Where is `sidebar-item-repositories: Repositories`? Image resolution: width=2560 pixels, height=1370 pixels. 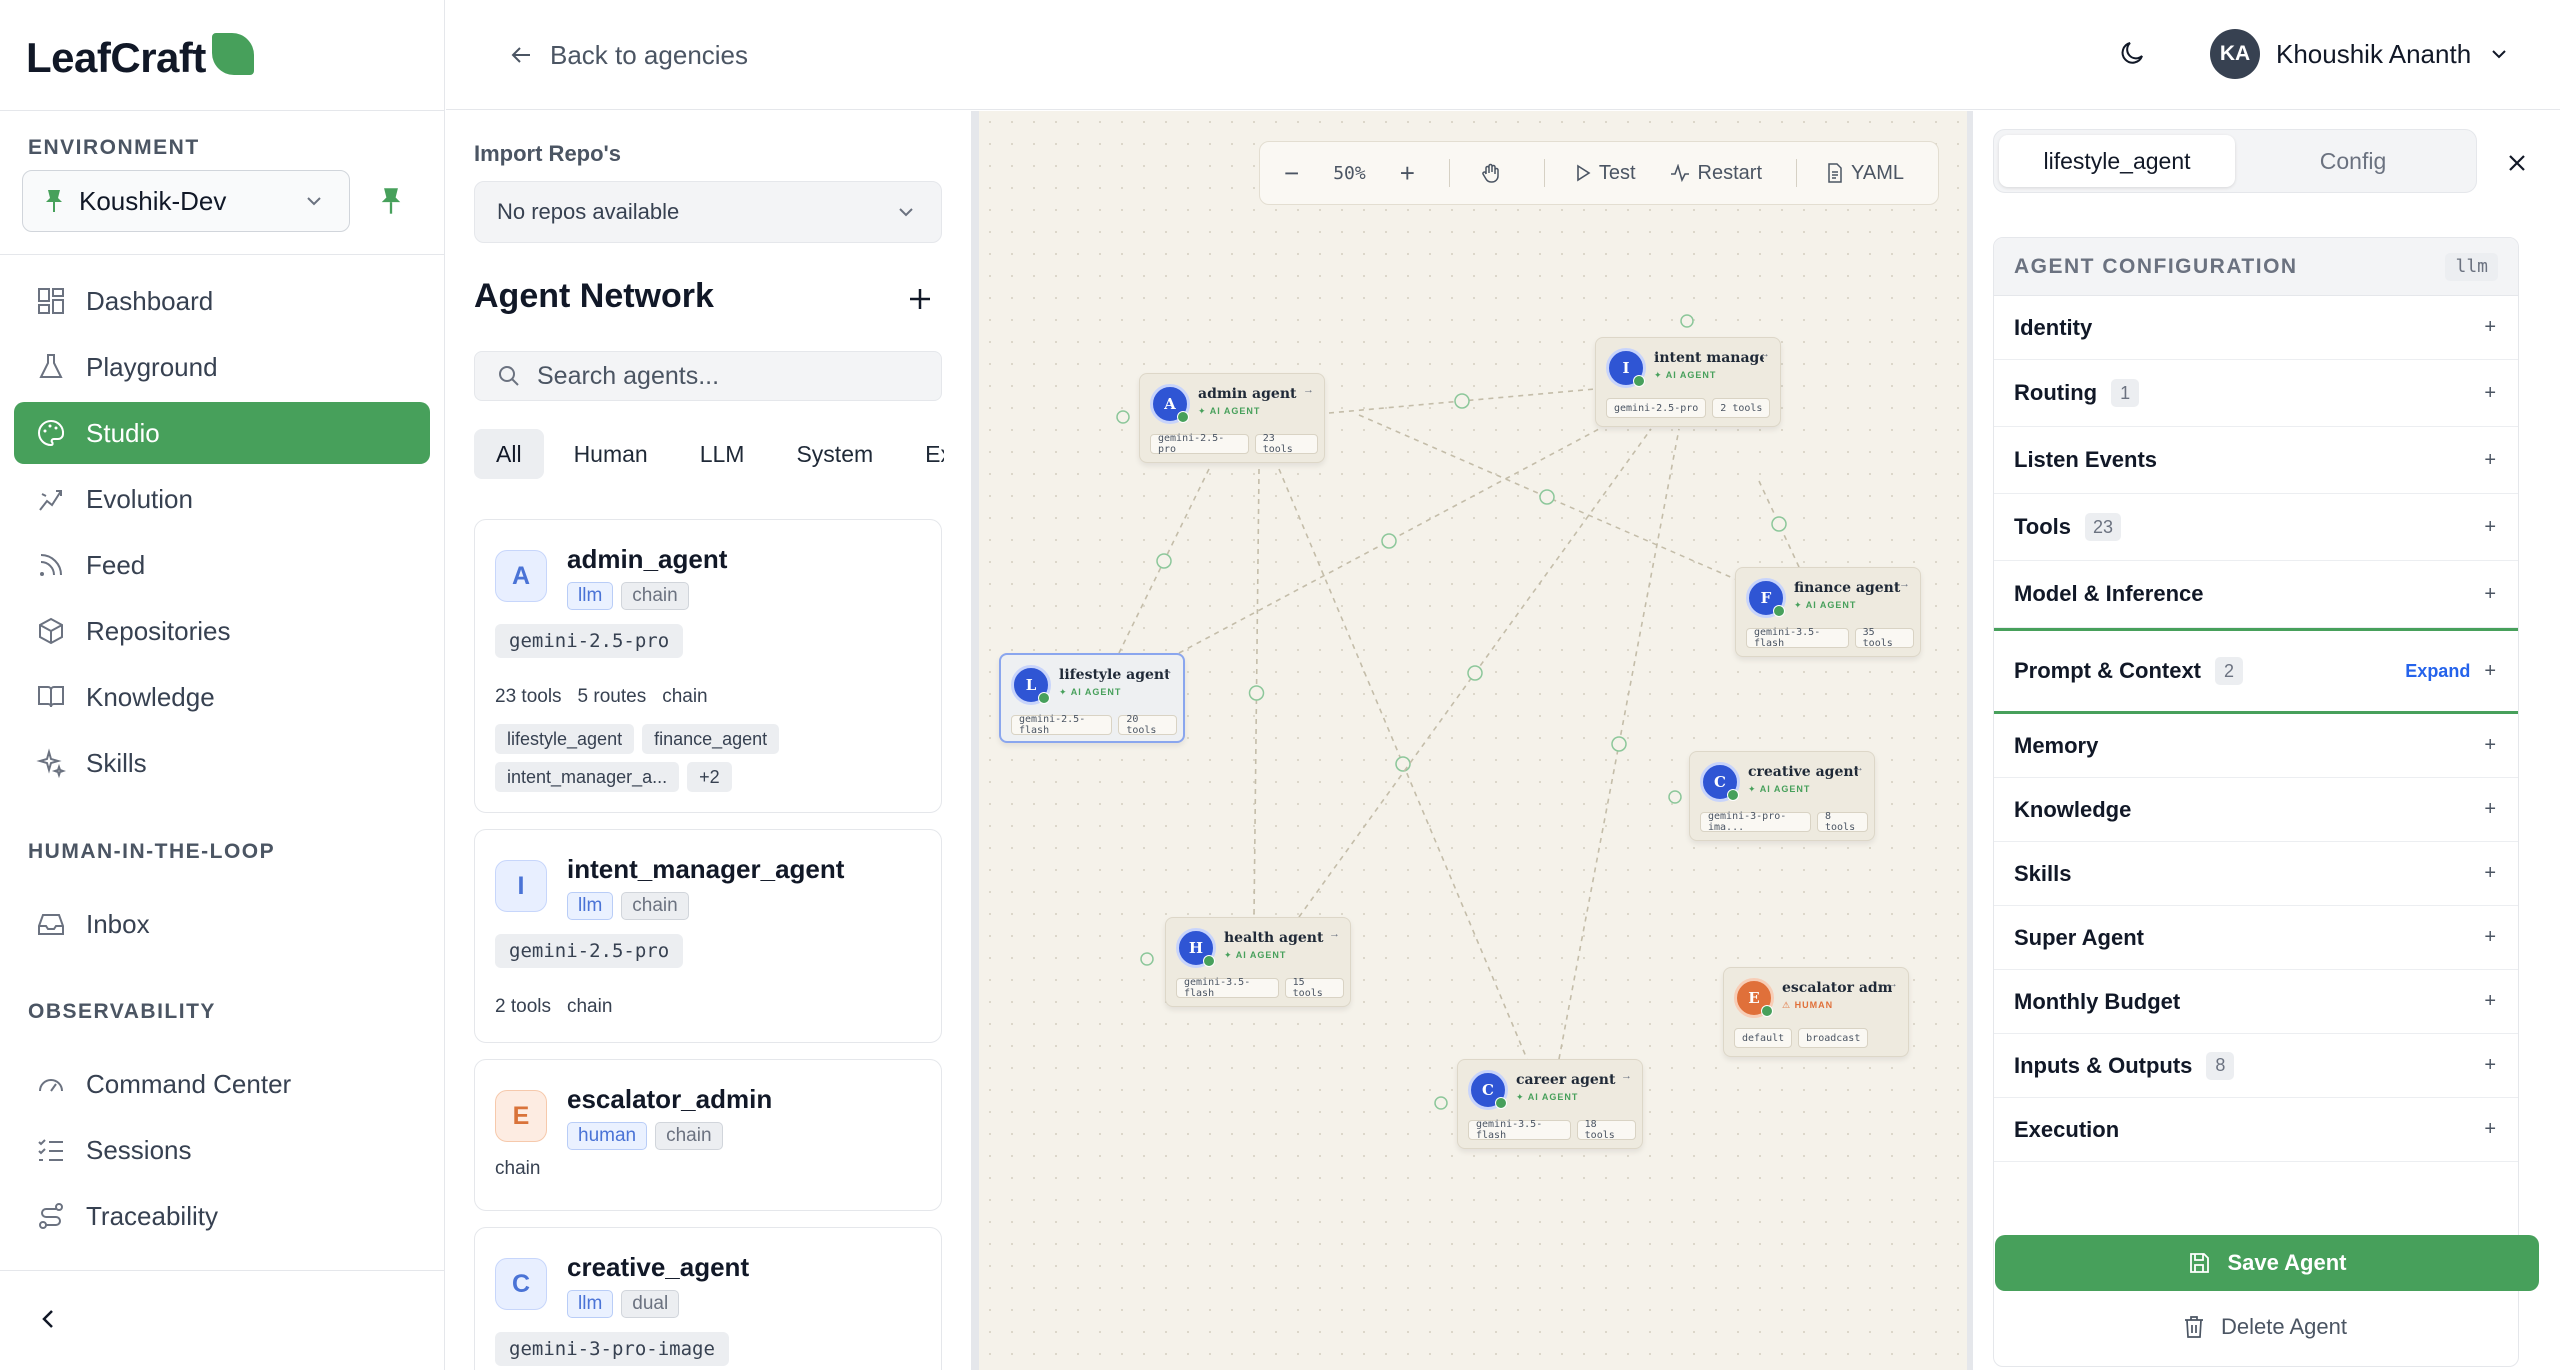 sidebar-item-repositories: Repositories is located at coordinates (222, 631).